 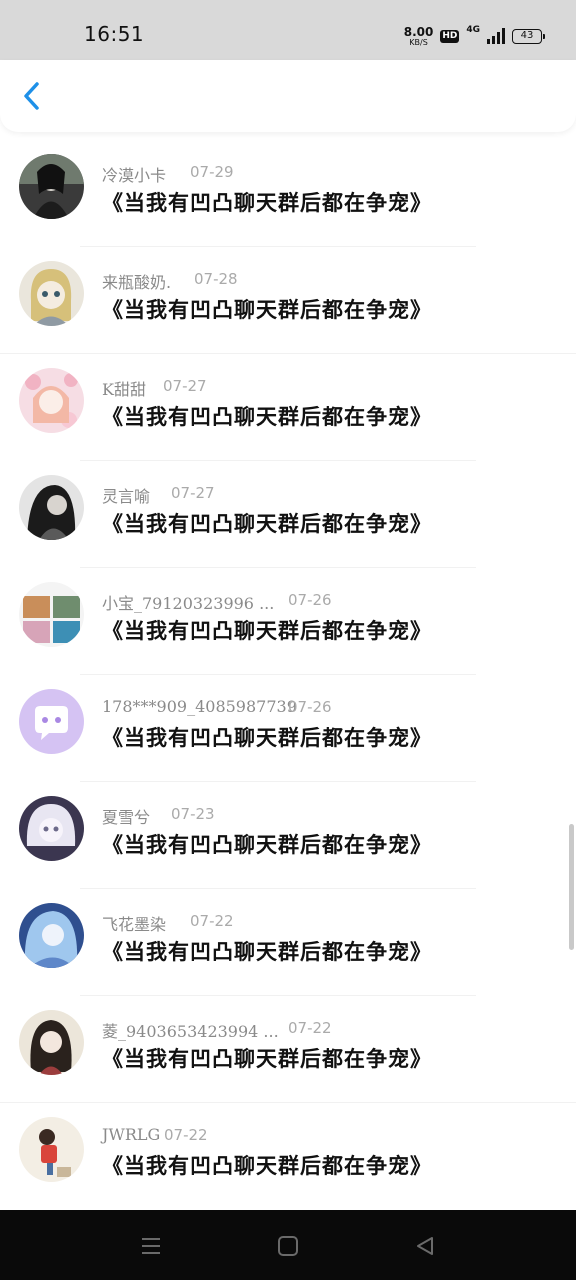 I want to click on comment-author: 夏雪兮, so click(x=126, y=817).